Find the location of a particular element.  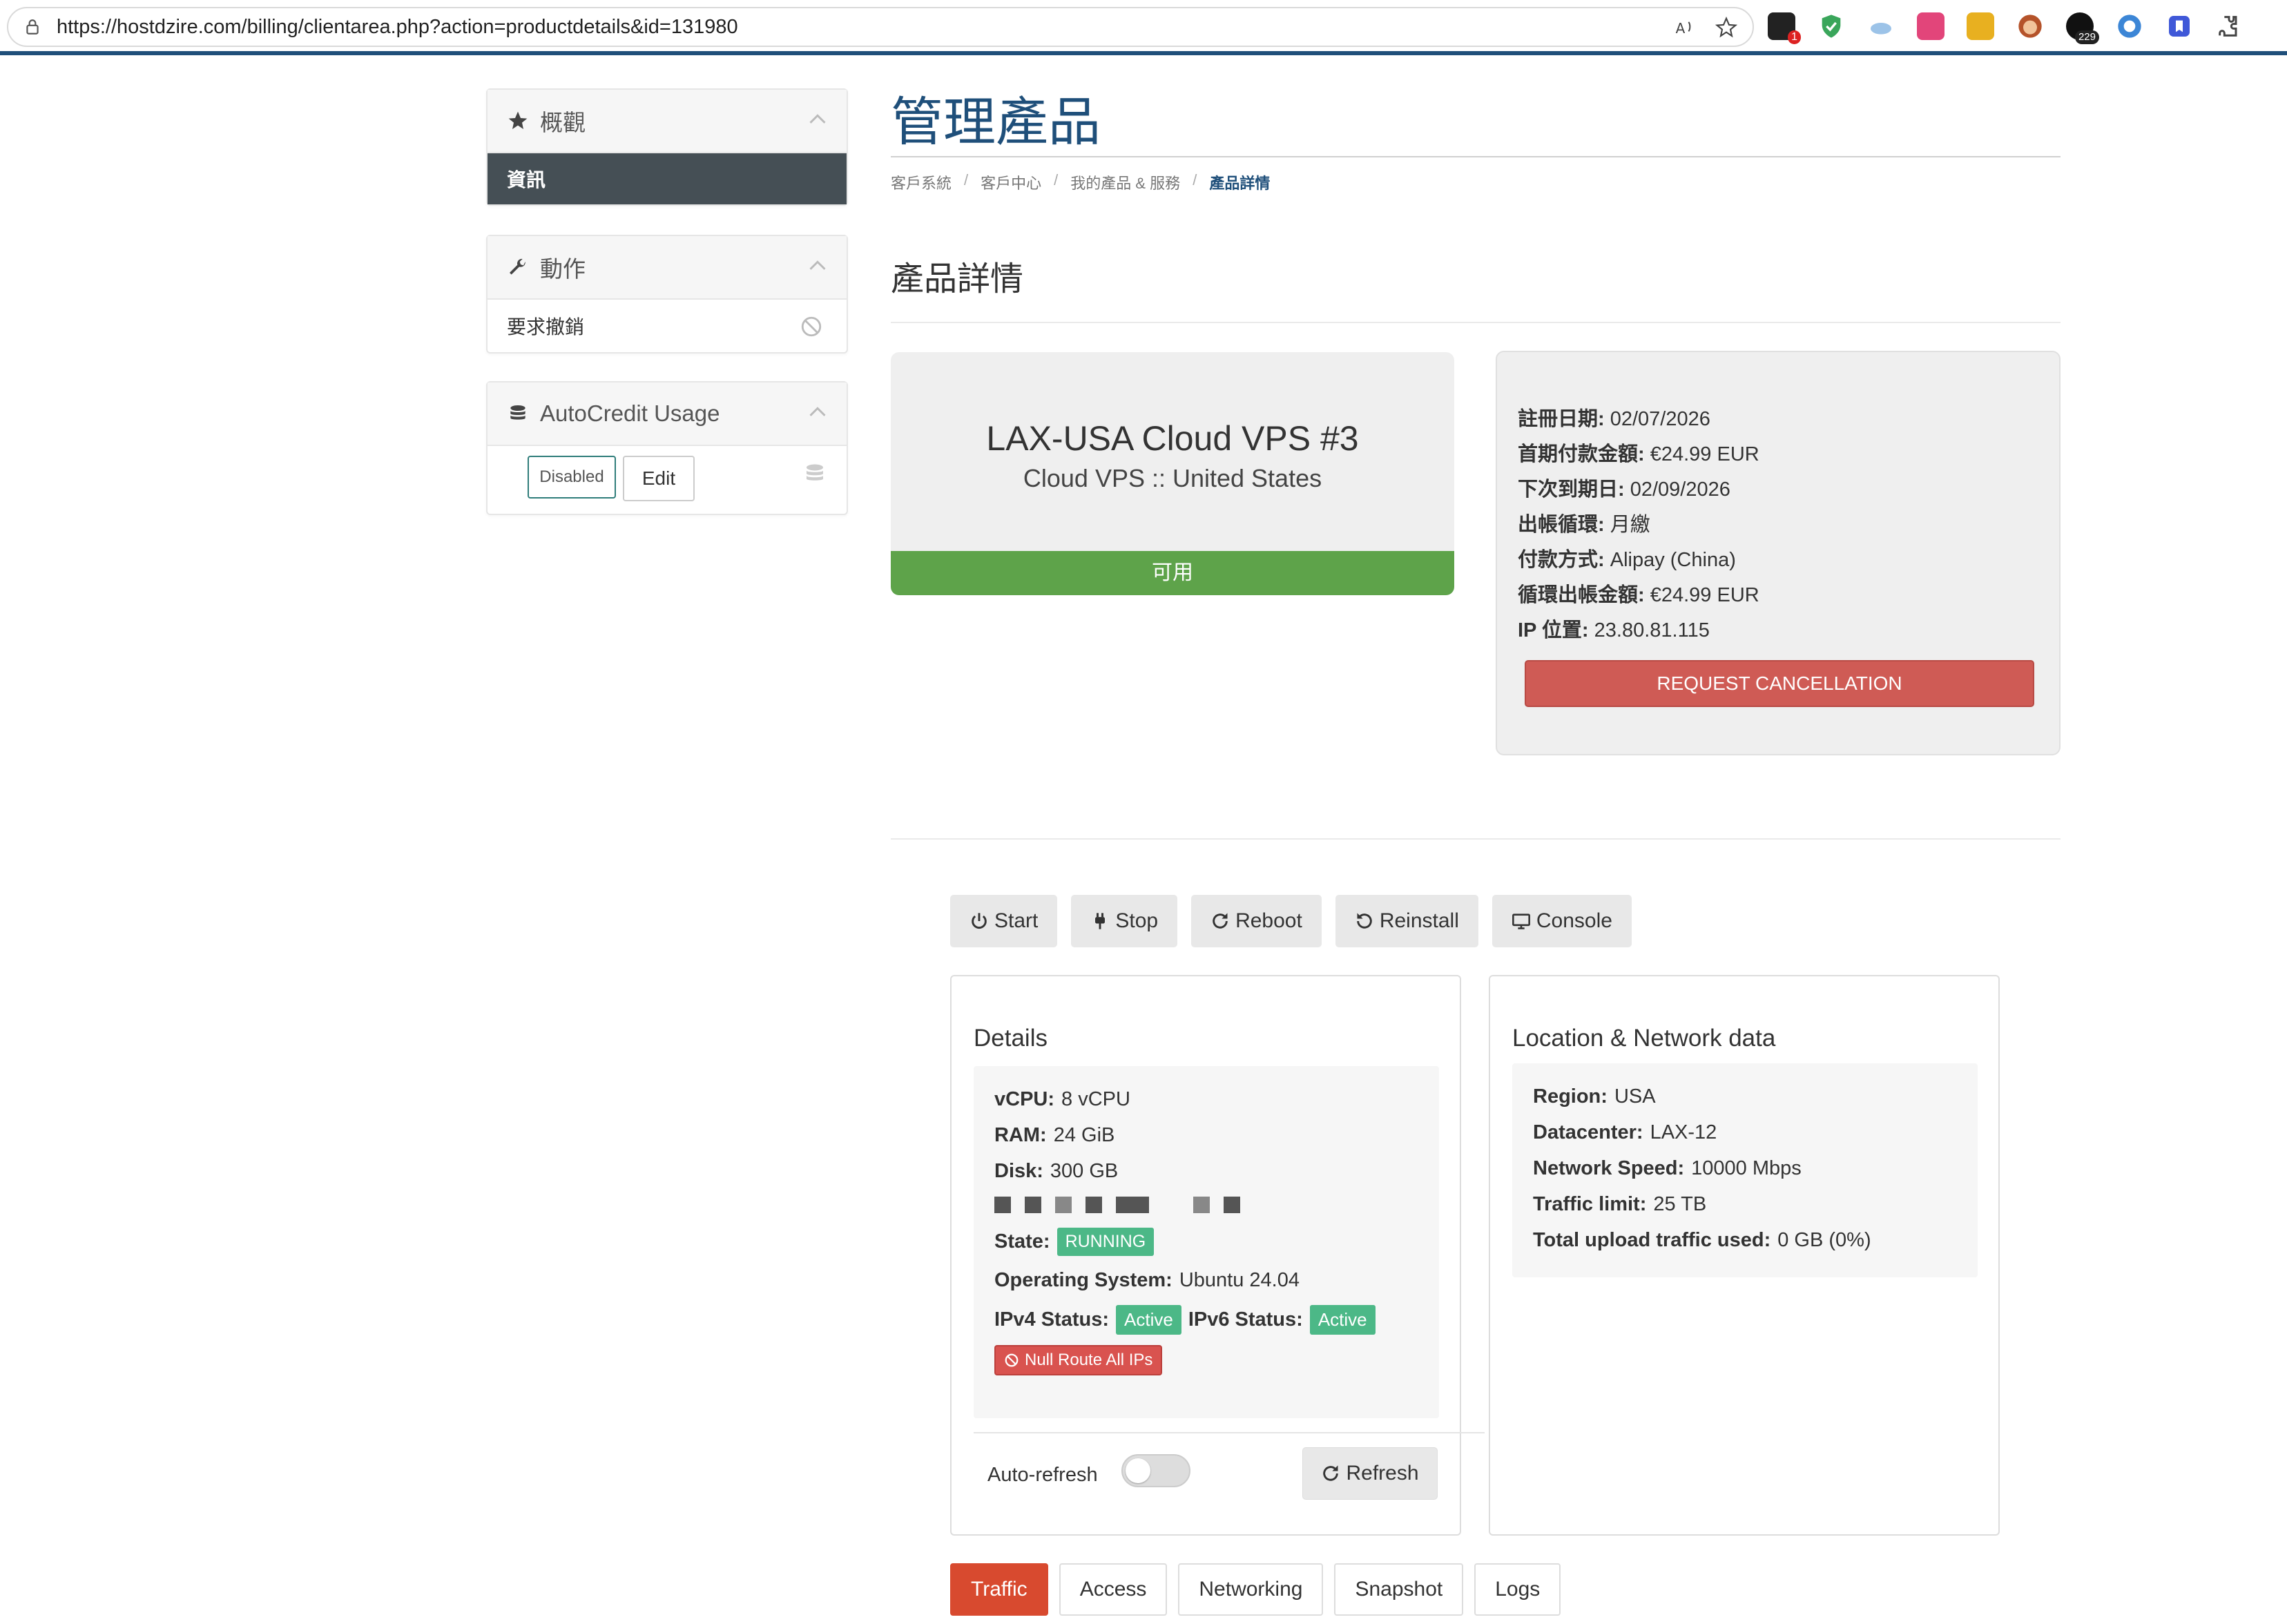

wrench-icon is located at coordinates (517, 266).